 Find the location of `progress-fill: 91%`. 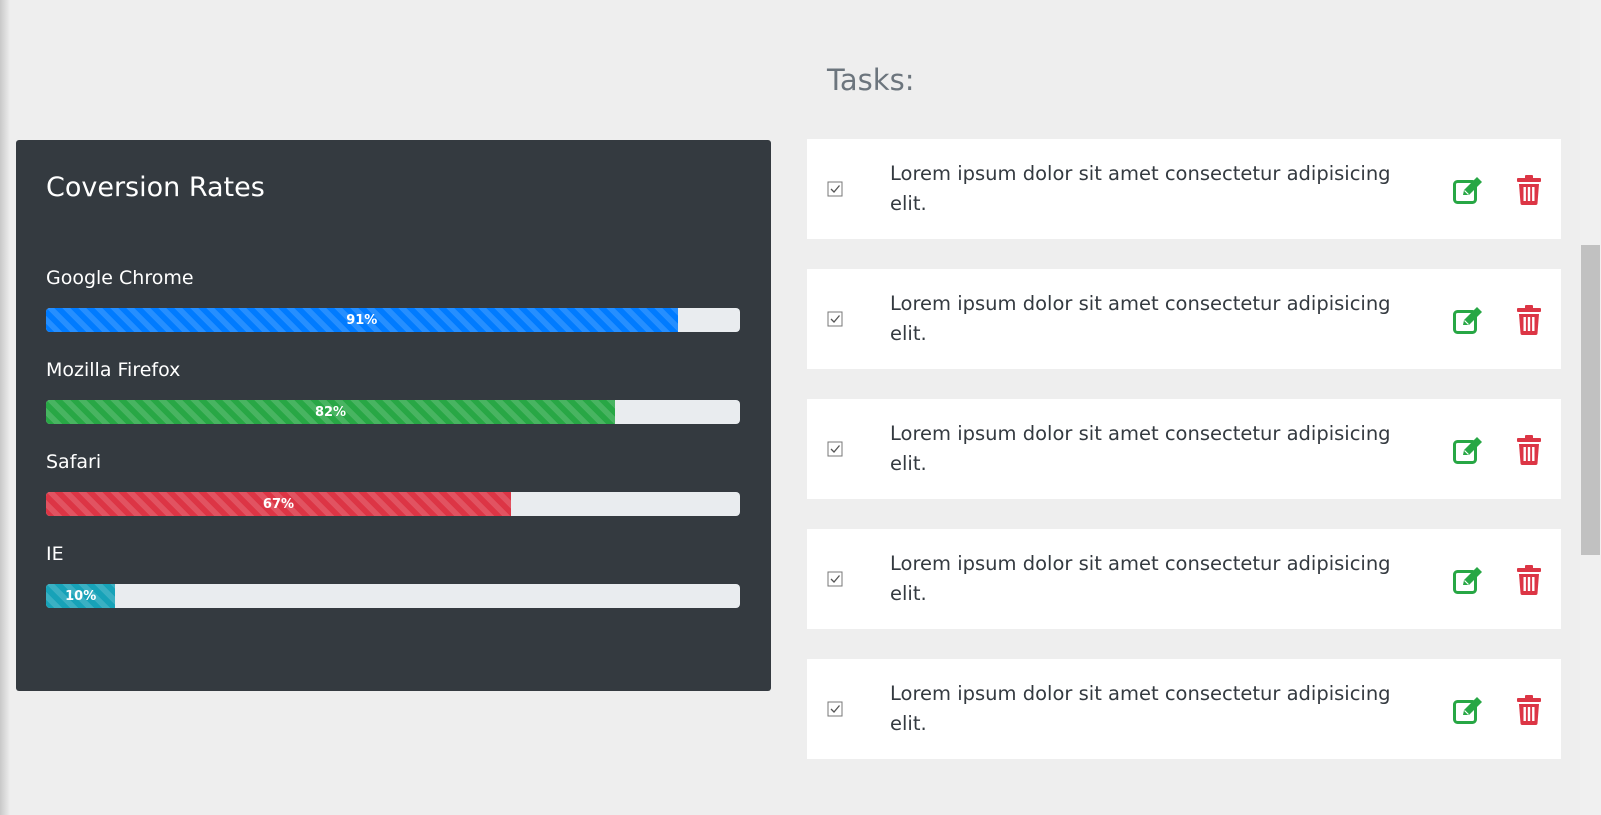

progress-fill: 91% is located at coordinates (362, 320).